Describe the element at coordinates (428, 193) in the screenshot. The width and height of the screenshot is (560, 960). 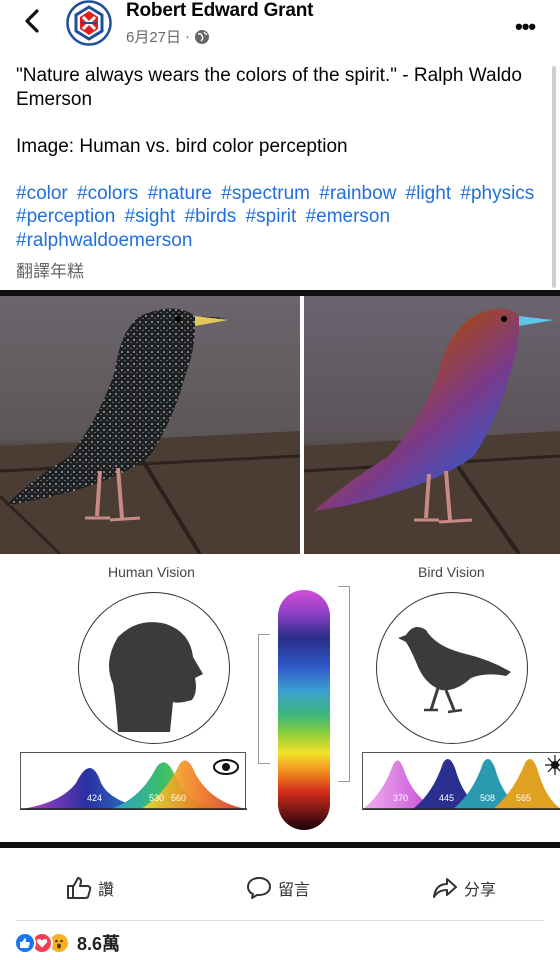
I see `hashtag: #light` at that location.